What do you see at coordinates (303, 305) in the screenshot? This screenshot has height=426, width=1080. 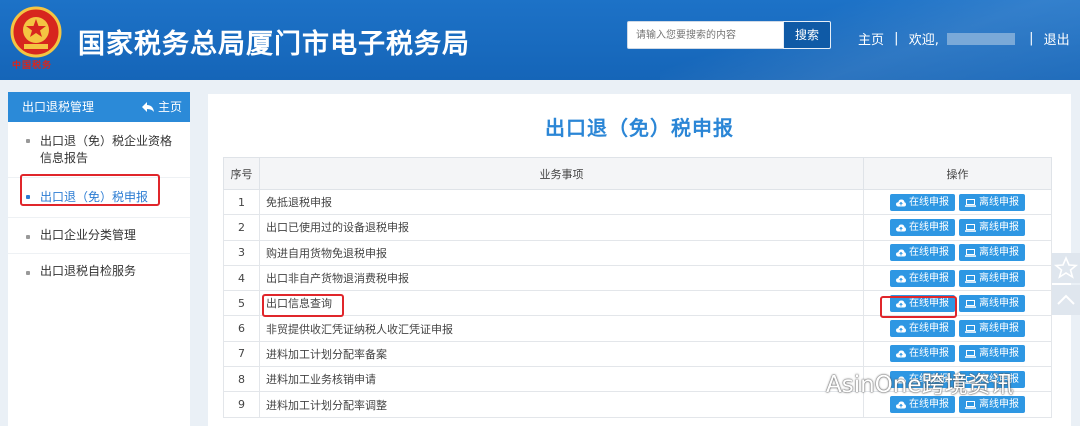 I see `highlight-box-row-item` at bounding box center [303, 305].